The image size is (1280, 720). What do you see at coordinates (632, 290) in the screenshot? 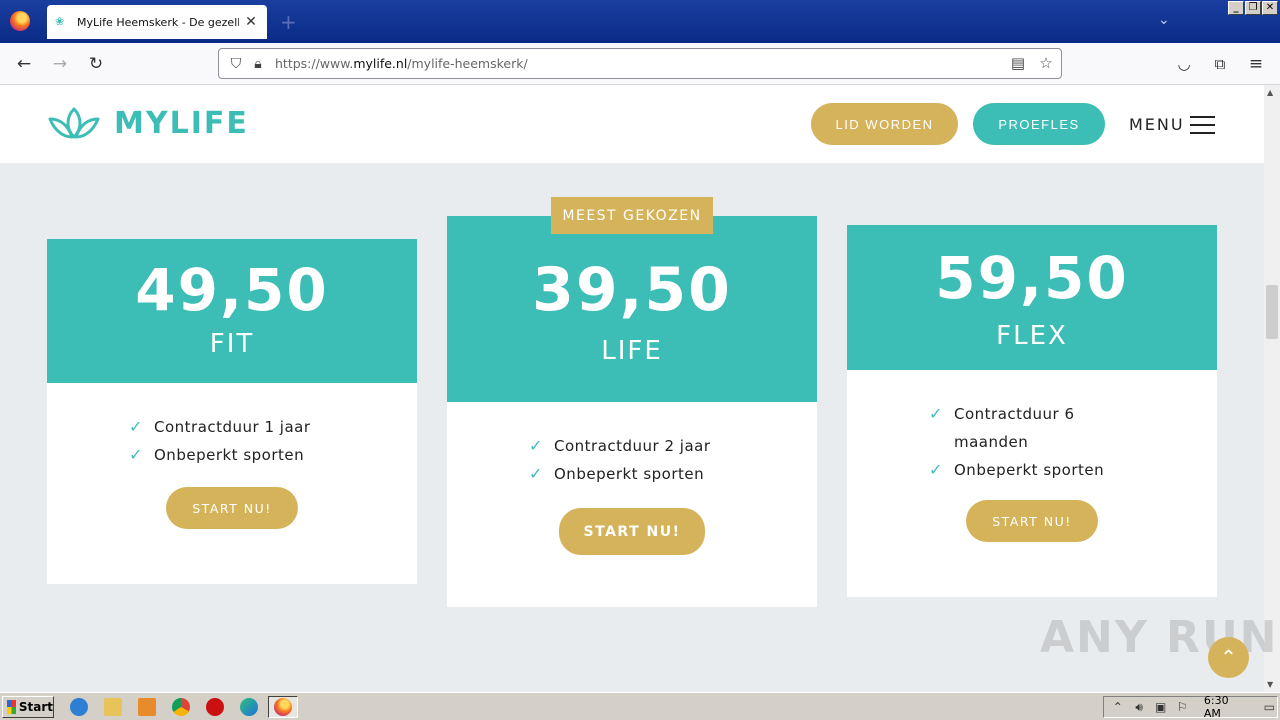
I see `plan-price: 39,50` at bounding box center [632, 290].